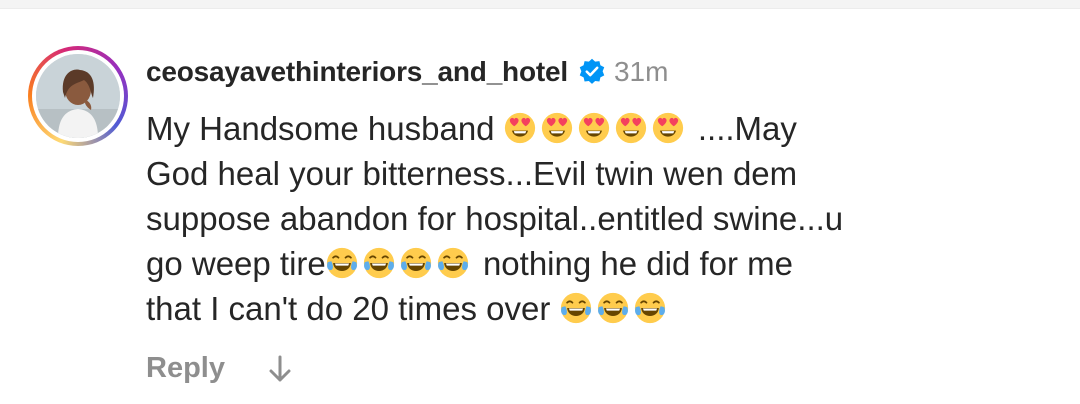  I want to click on profile-photo, so click(78, 96).